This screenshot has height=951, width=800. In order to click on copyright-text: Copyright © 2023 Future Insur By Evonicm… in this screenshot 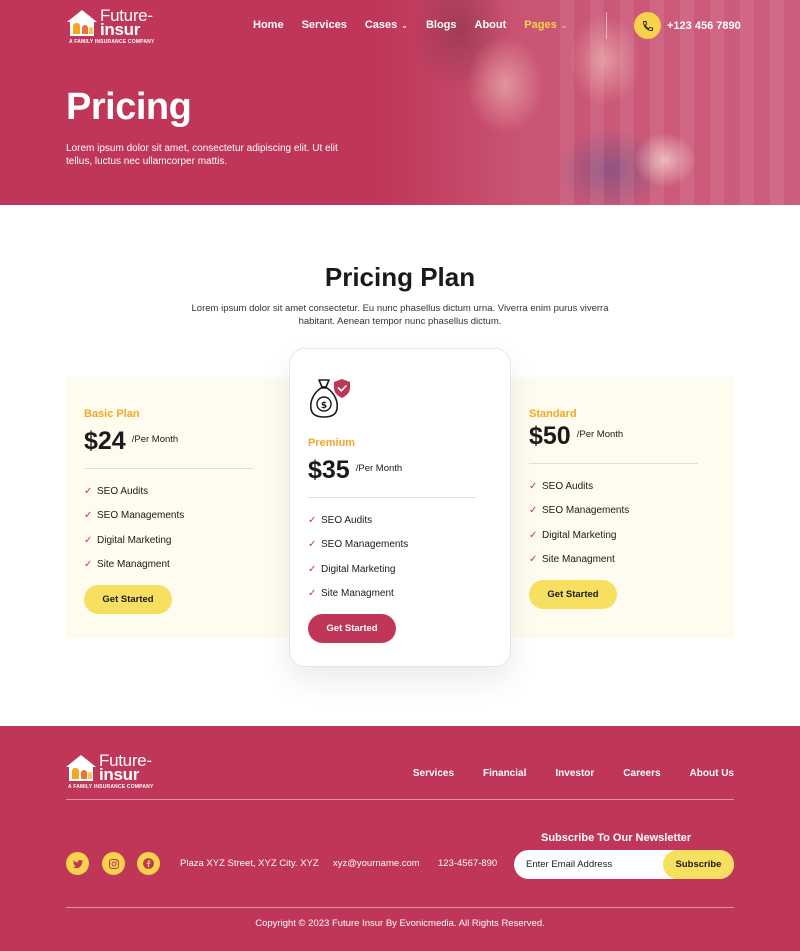, I will do `click(400, 923)`.